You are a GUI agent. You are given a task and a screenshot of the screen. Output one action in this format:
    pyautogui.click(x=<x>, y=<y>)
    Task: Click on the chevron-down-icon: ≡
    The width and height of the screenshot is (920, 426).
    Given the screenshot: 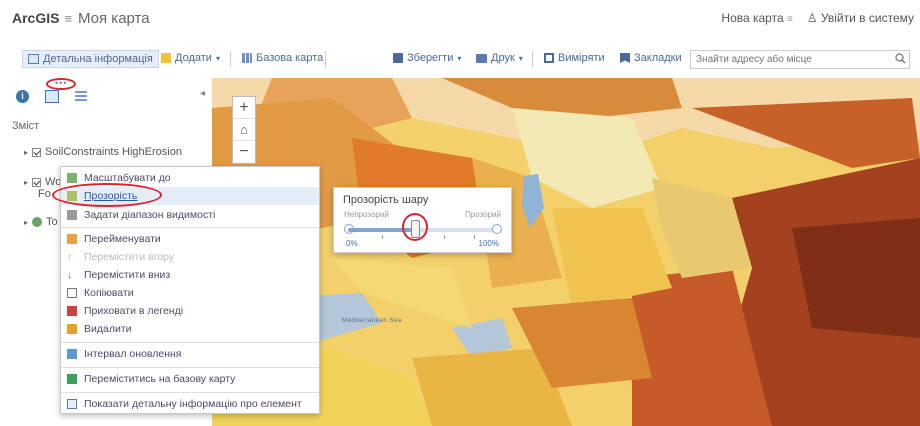 What is the action you would take?
    pyautogui.click(x=790, y=19)
    